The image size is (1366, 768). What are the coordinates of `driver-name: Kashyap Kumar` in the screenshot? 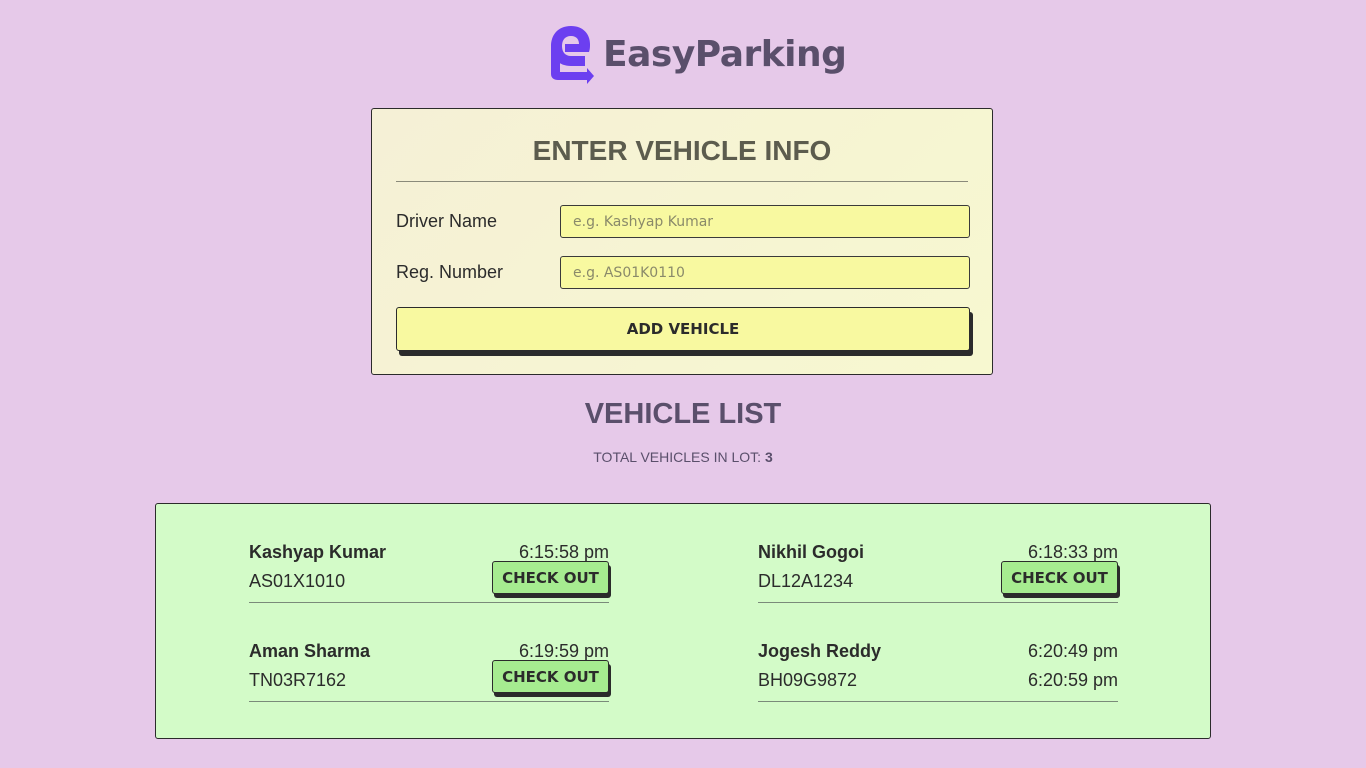 It's located at (318, 552).